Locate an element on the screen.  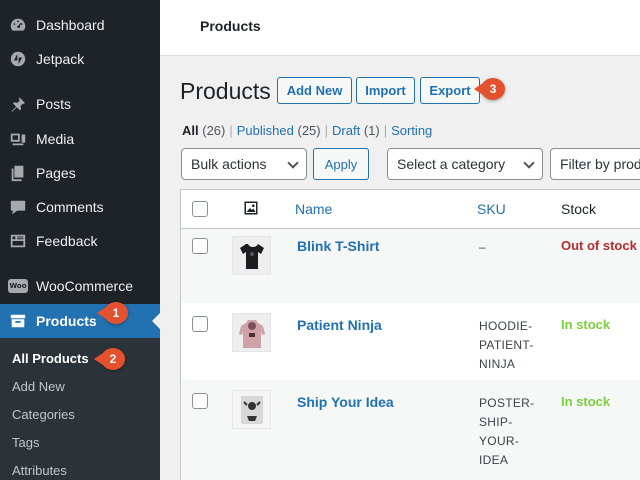
add-new-button: Add New is located at coordinates (314, 90).